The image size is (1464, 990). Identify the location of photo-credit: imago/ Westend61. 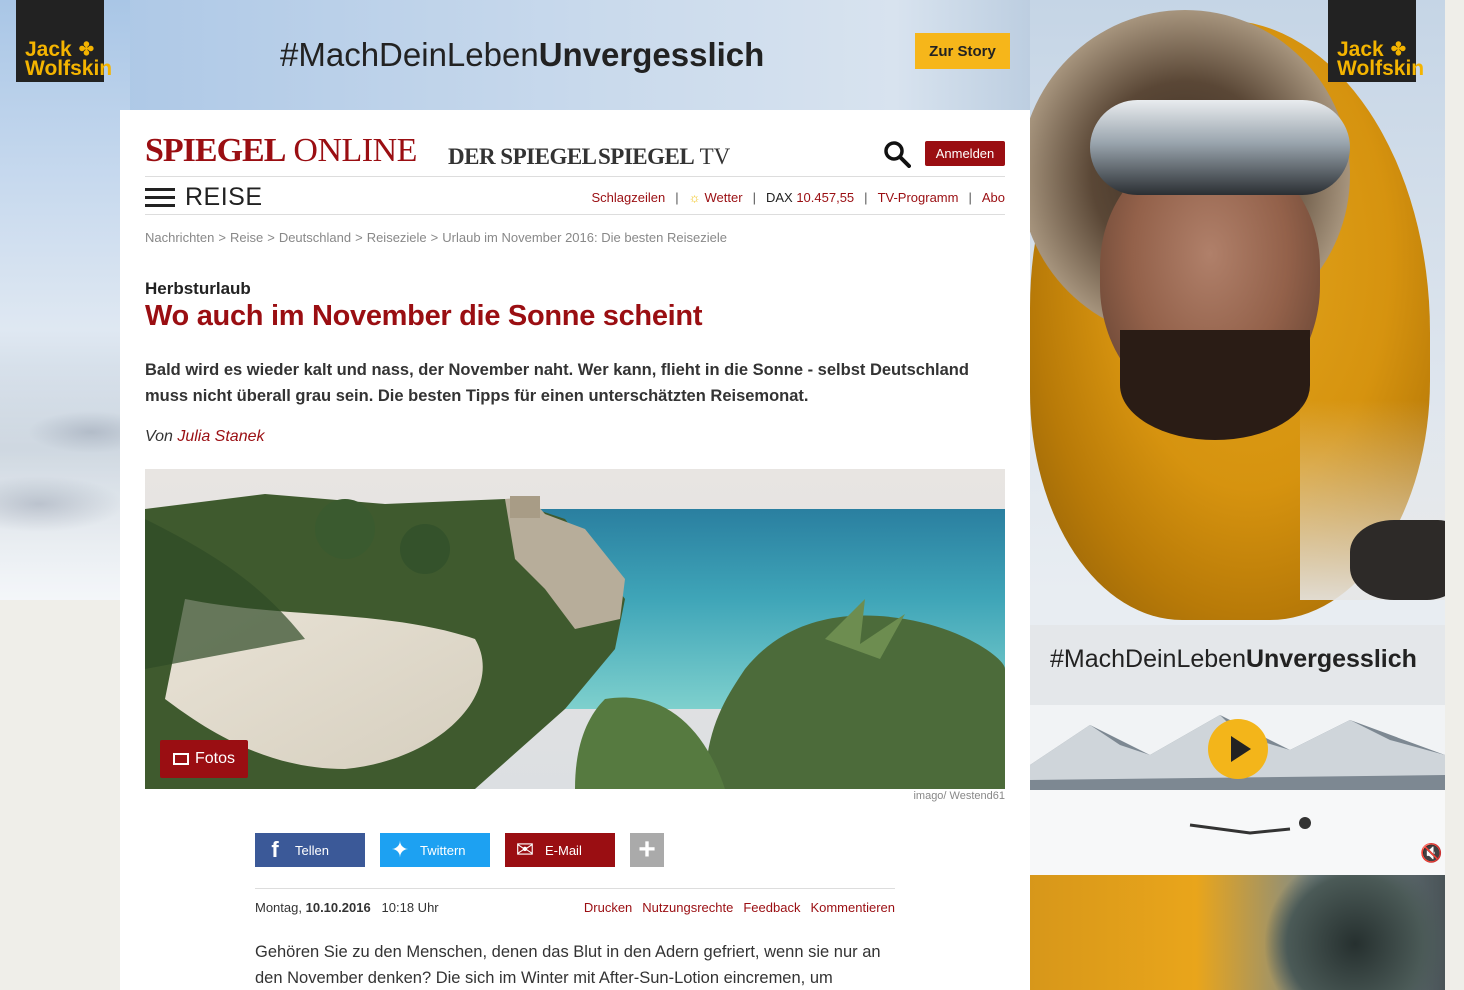
(959, 796).